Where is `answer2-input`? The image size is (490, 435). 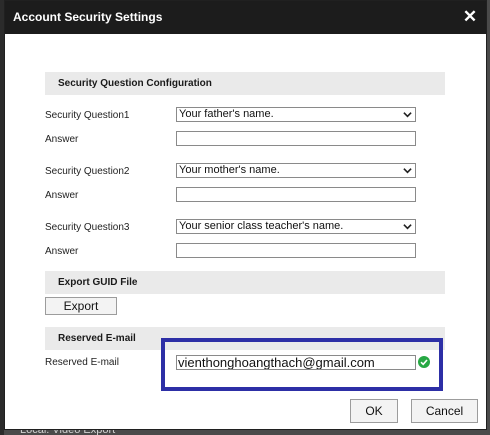 answer2-input is located at coordinates (296, 194).